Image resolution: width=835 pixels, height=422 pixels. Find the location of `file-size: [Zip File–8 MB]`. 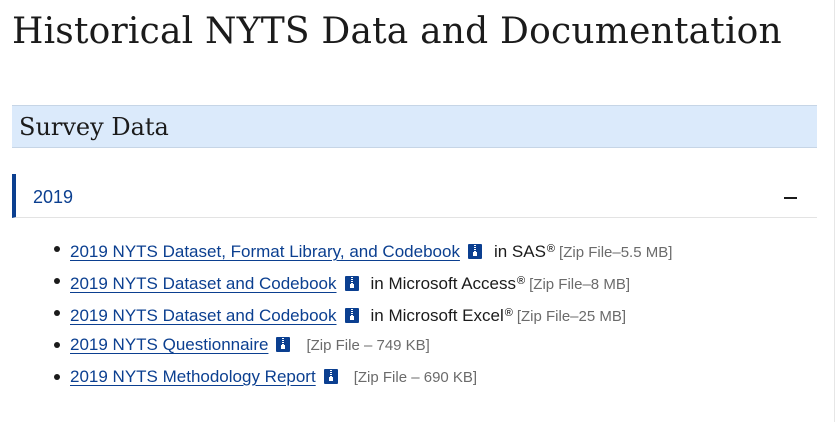

file-size: [Zip File–8 MB] is located at coordinates (579, 284).